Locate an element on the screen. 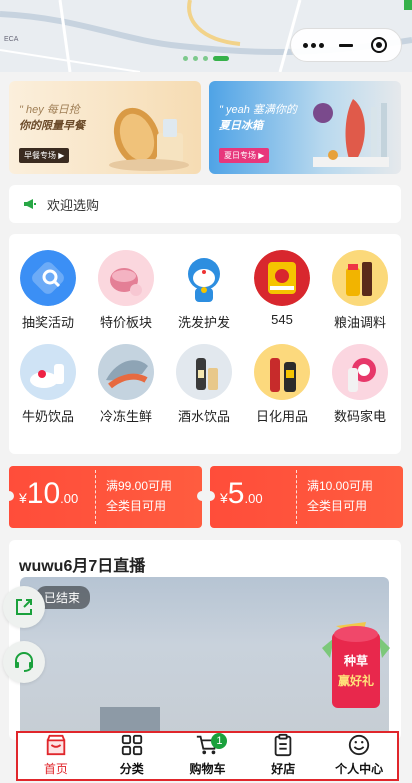  category-label: 酒水饮品 is located at coordinates (203, 416).